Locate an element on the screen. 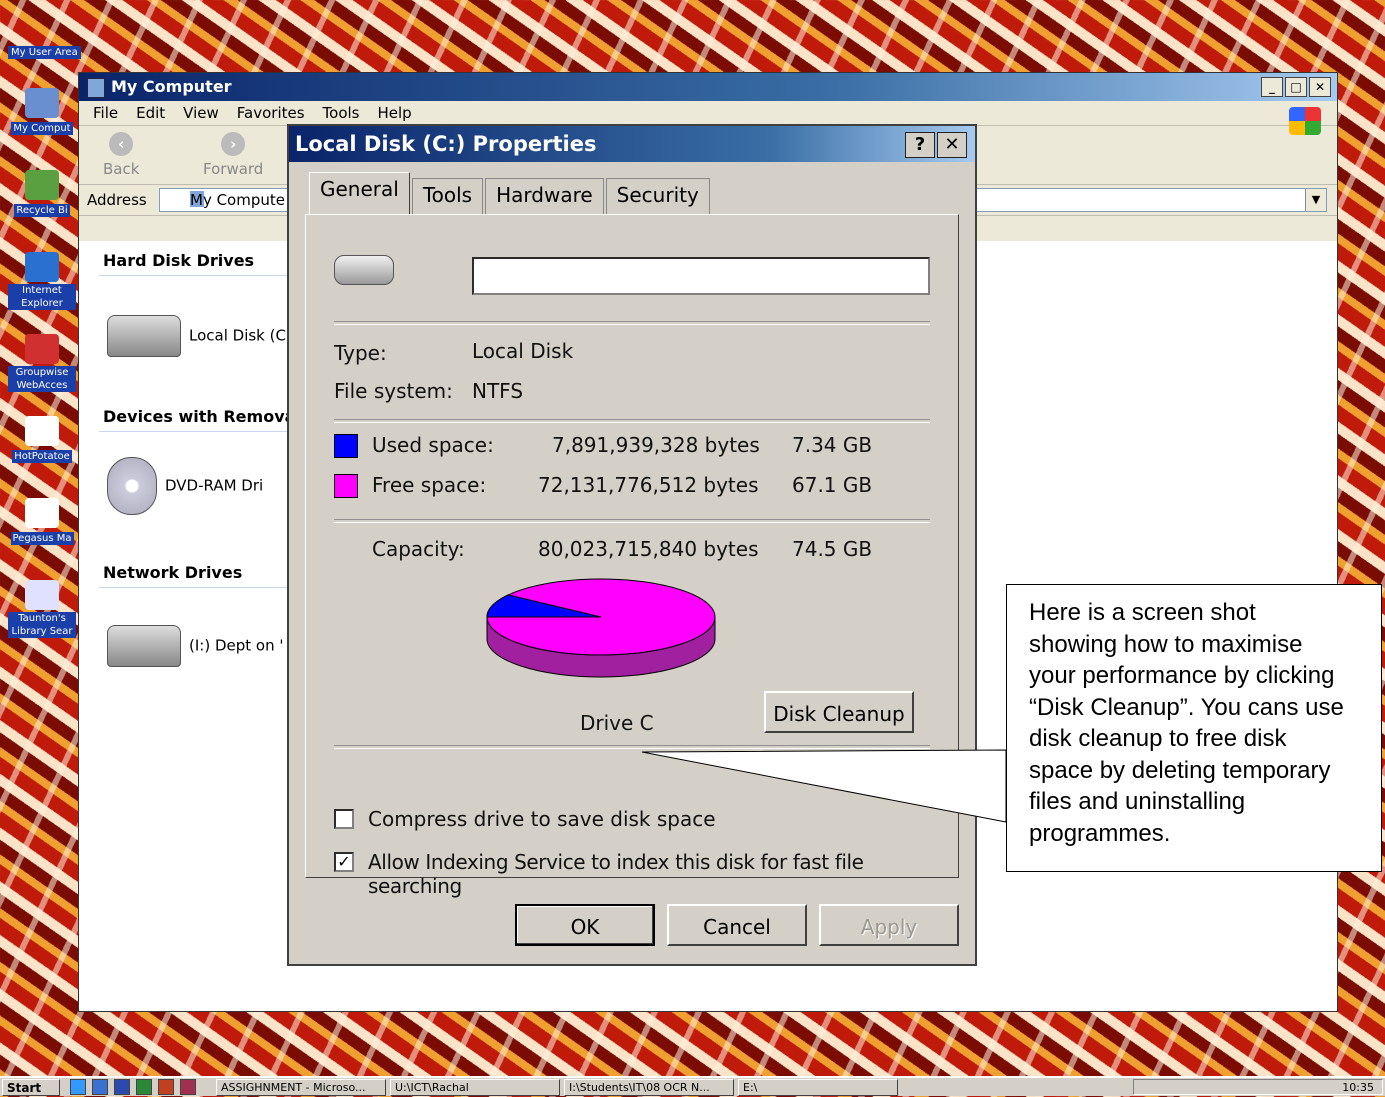 This screenshot has height=1097, width=1385. drive-label: (I:) Dept on ' is located at coordinates (236, 645).